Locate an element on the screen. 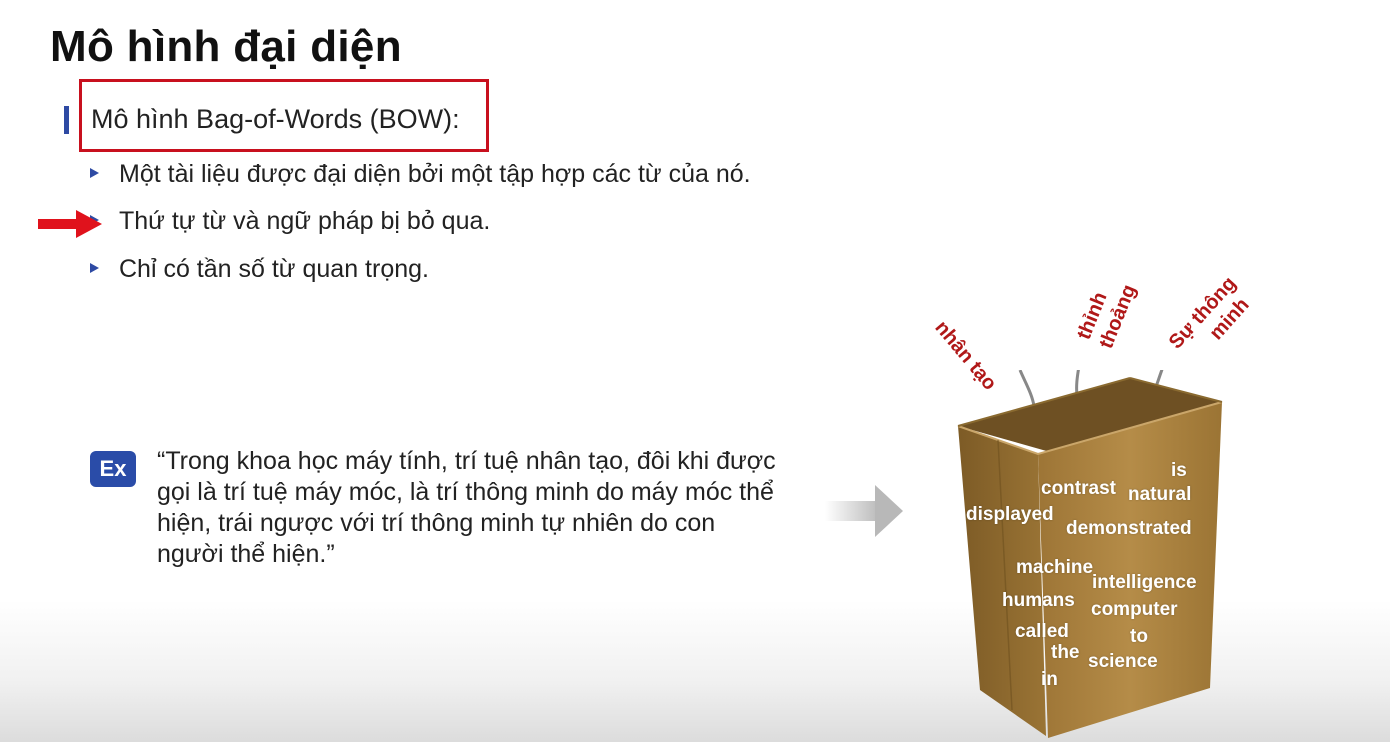  bag-word: called is located at coordinates (1042, 631).